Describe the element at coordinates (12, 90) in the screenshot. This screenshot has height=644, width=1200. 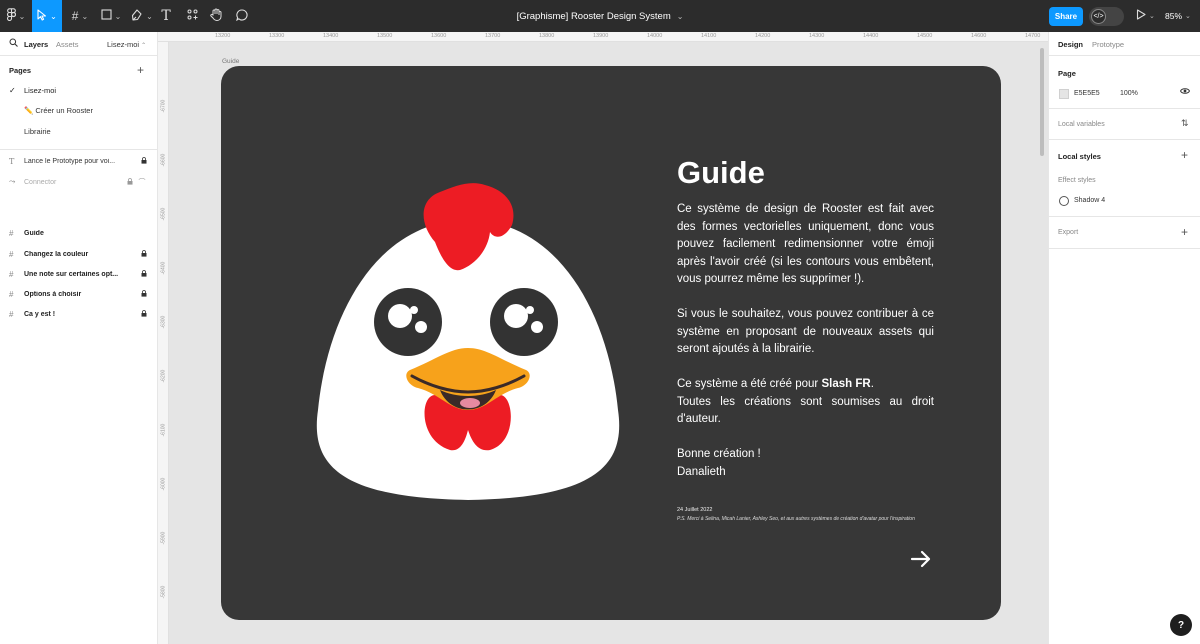
I see `check-icon: ✓` at that location.